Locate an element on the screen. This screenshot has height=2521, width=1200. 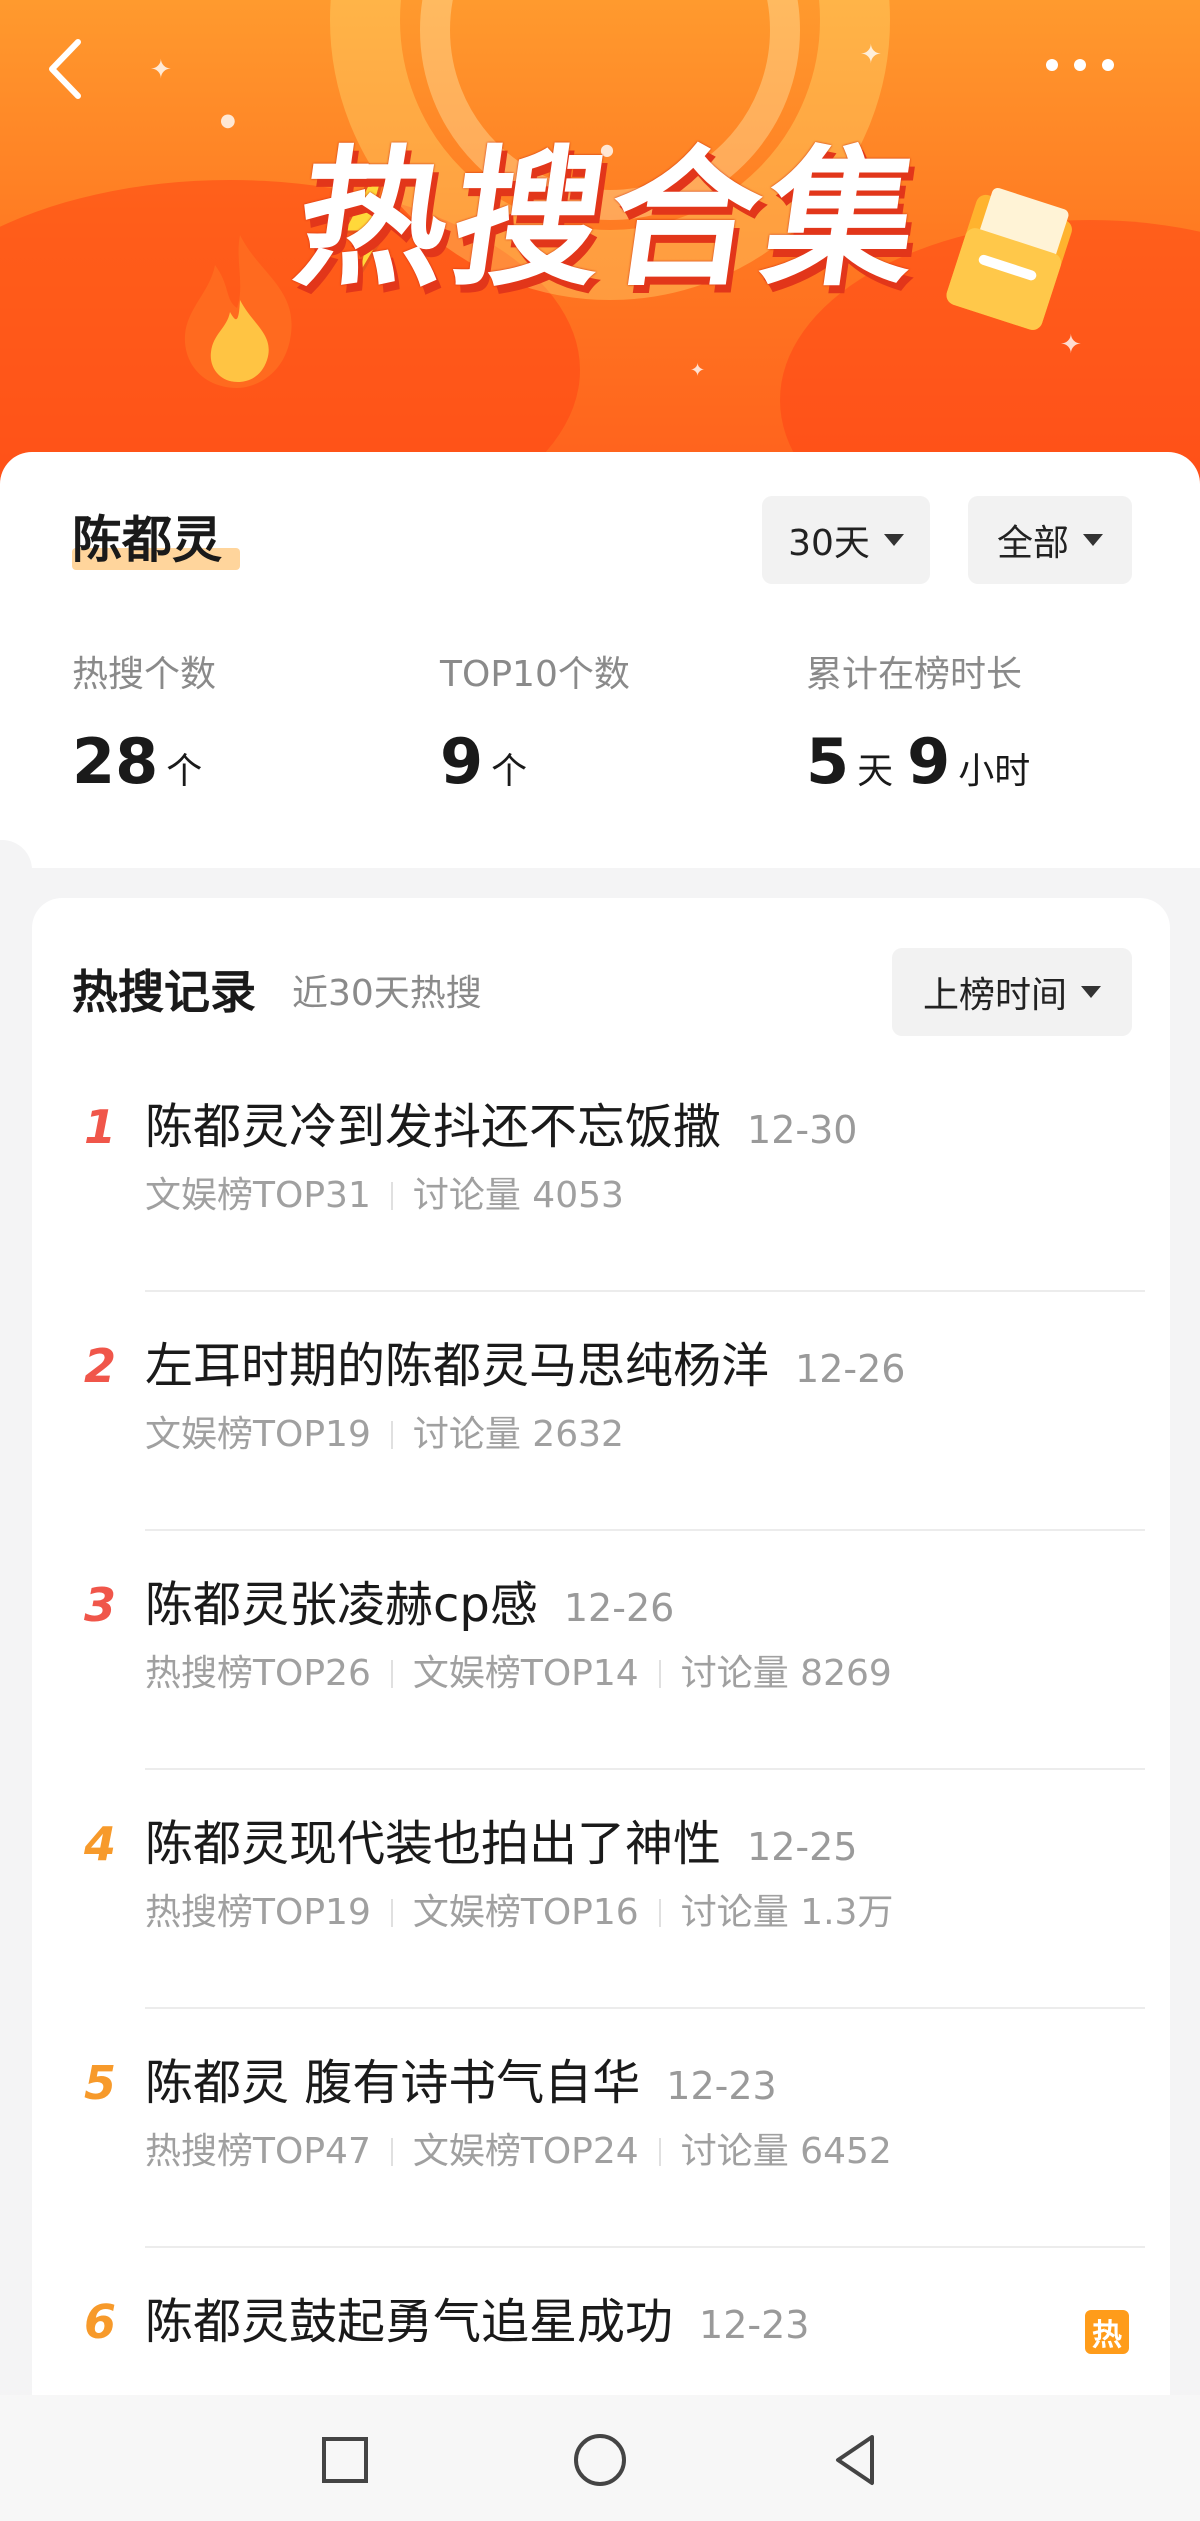
record-rank: 1 is located at coordinates (99, 1127).